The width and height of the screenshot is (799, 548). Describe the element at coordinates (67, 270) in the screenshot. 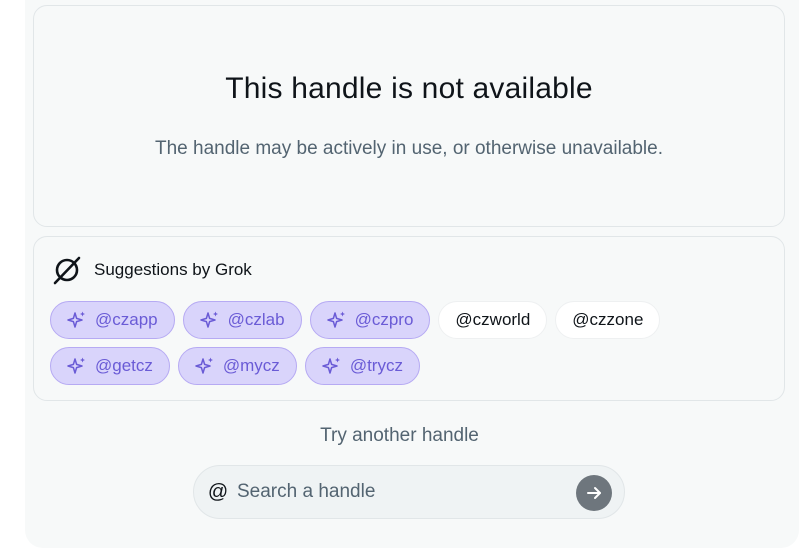

I see `grok-logo-icon` at that location.